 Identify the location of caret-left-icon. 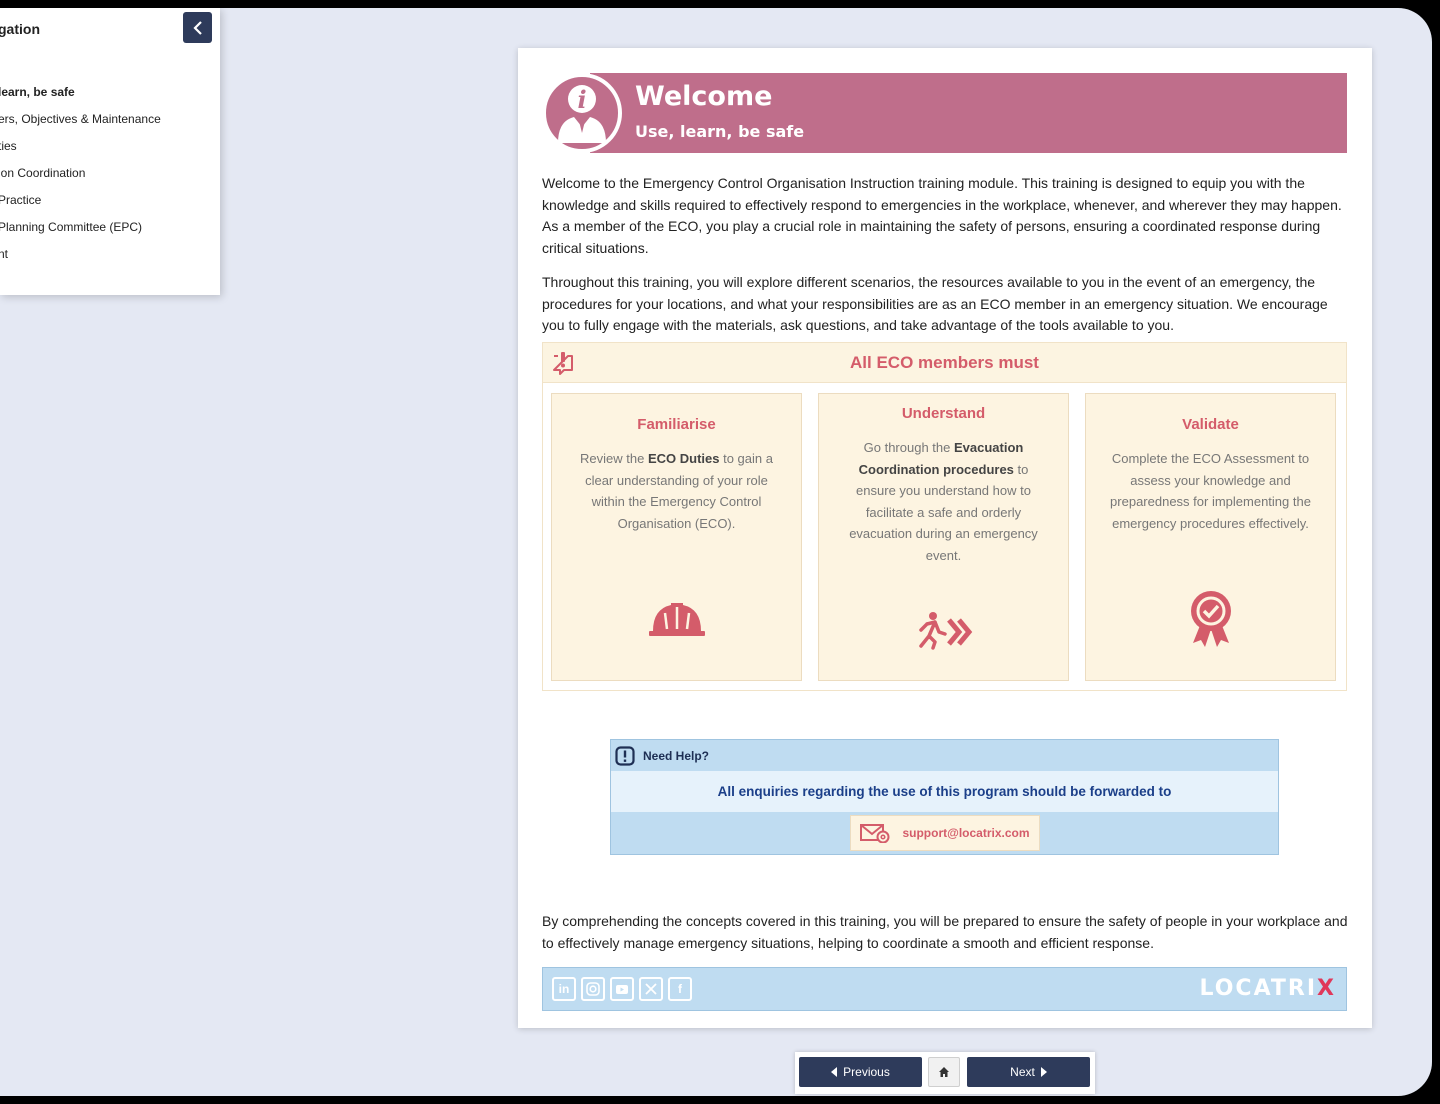
(834, 1072).